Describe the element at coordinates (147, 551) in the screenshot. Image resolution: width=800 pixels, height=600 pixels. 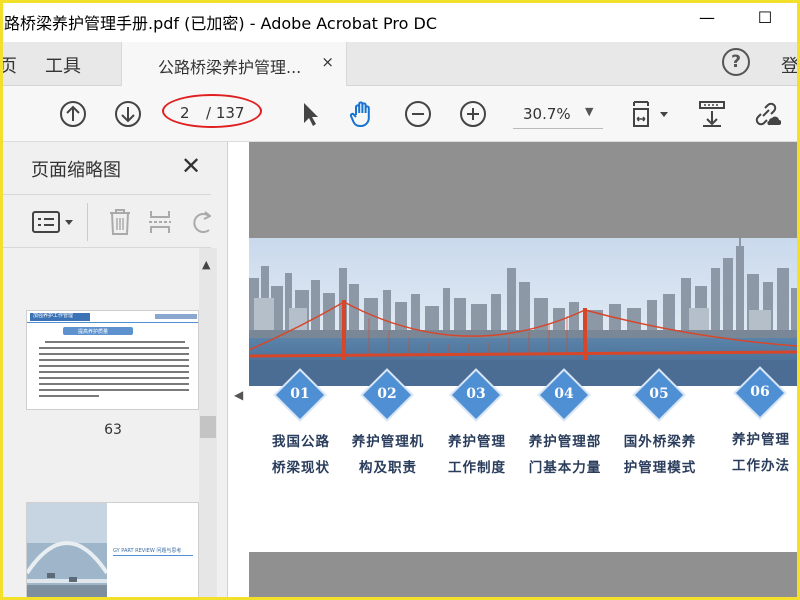
I see `thumb-caption: GY PART REVIEW 问题与思考` at that location.